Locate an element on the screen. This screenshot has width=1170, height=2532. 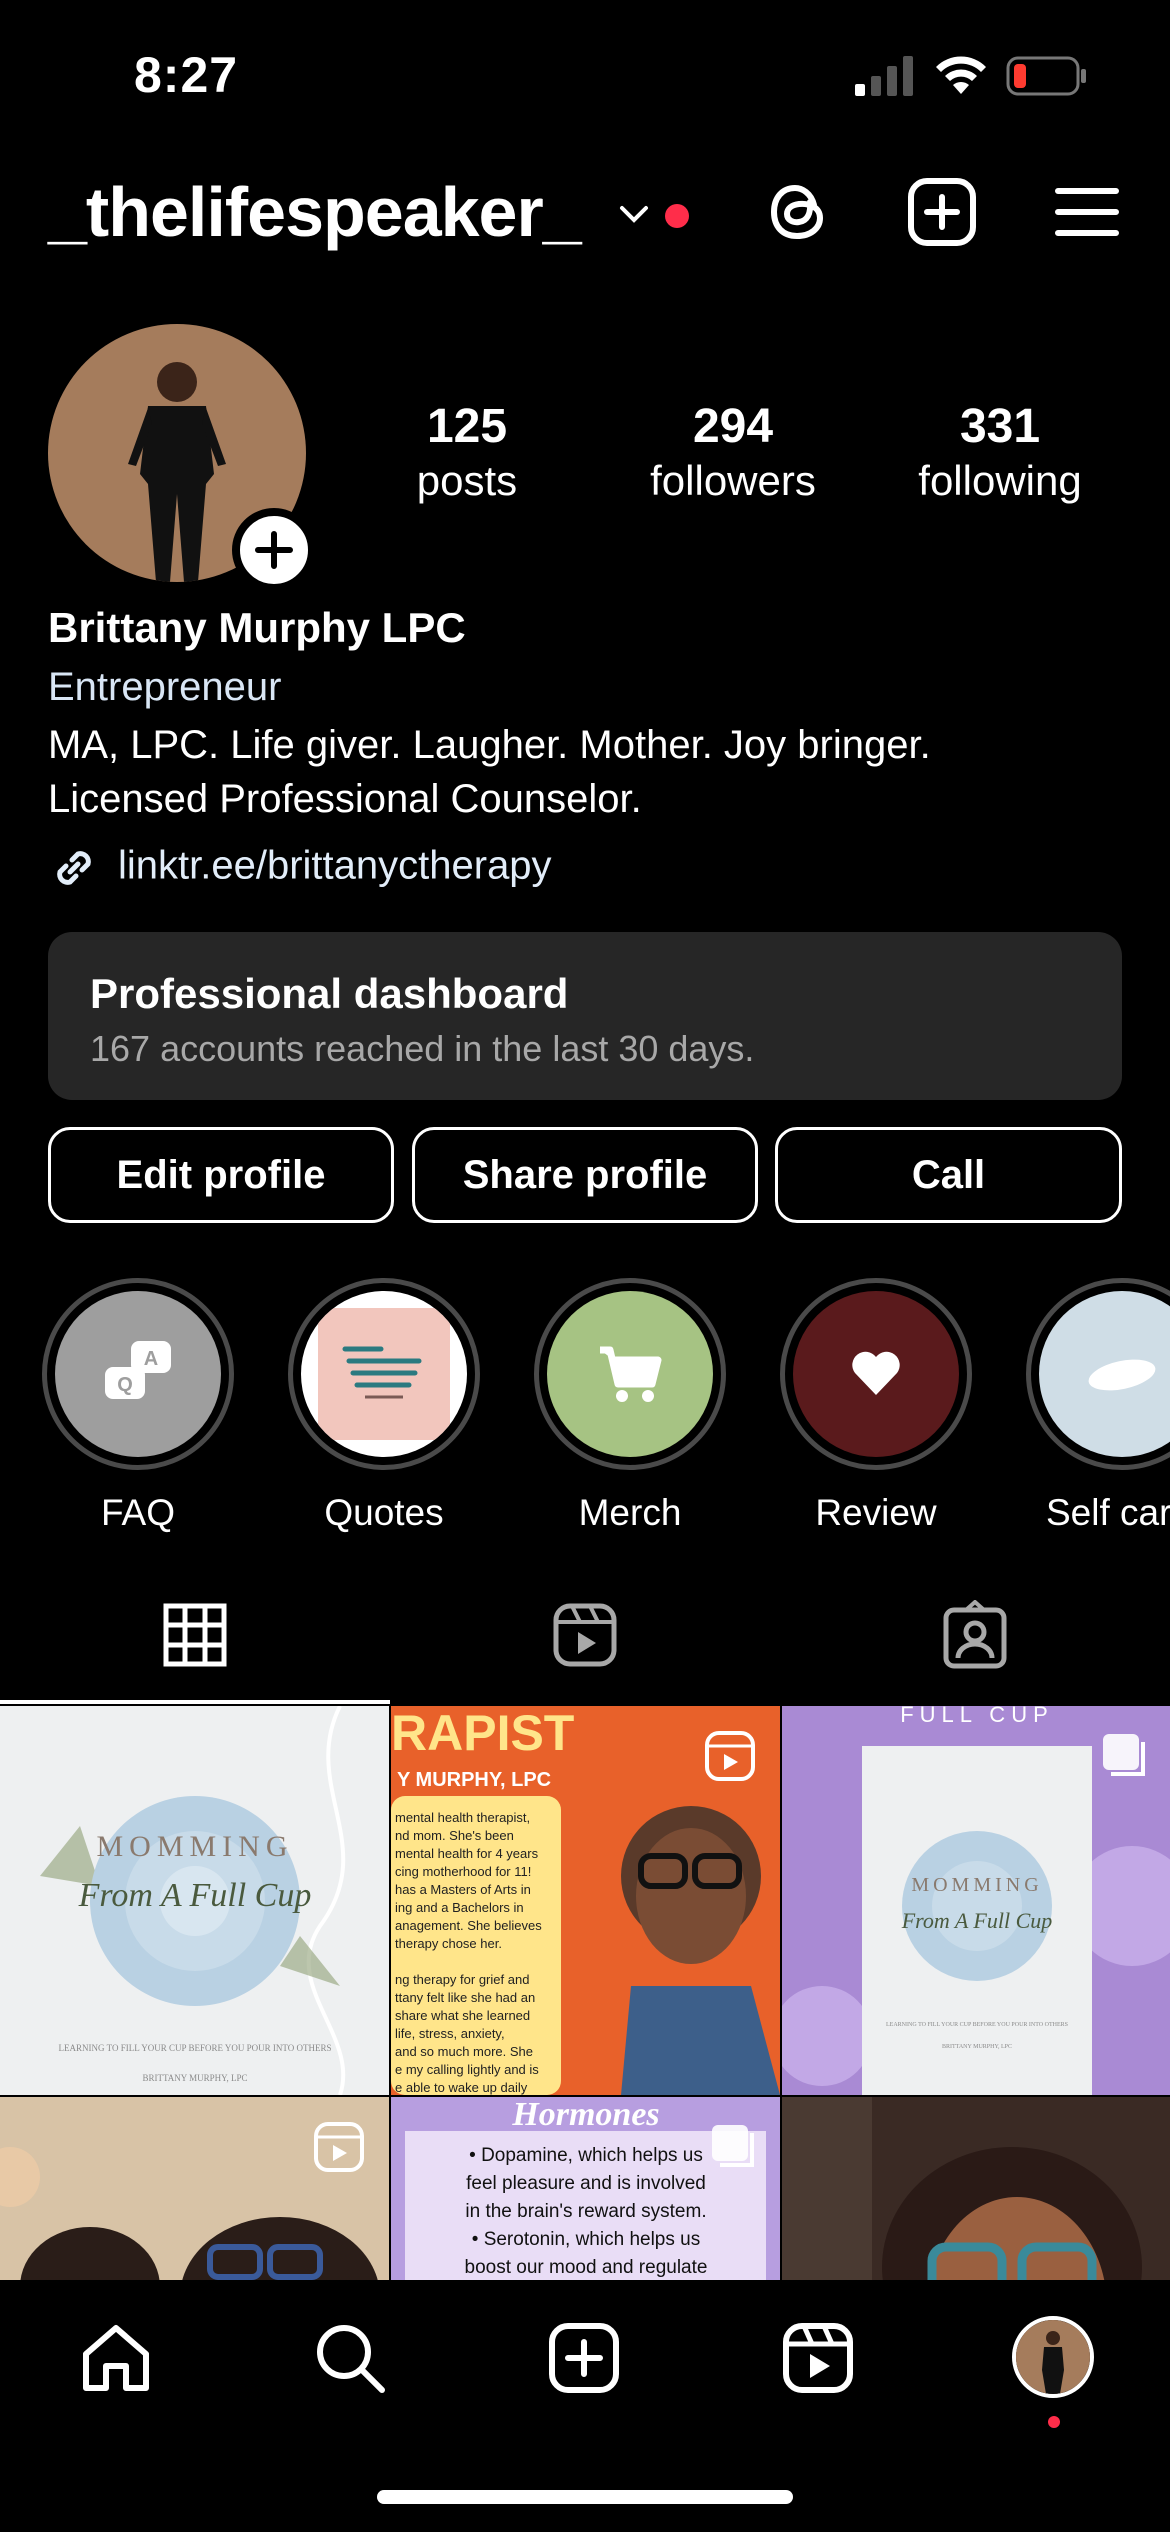
highlight-label: Quotes is located at coordinates (384, 1512).